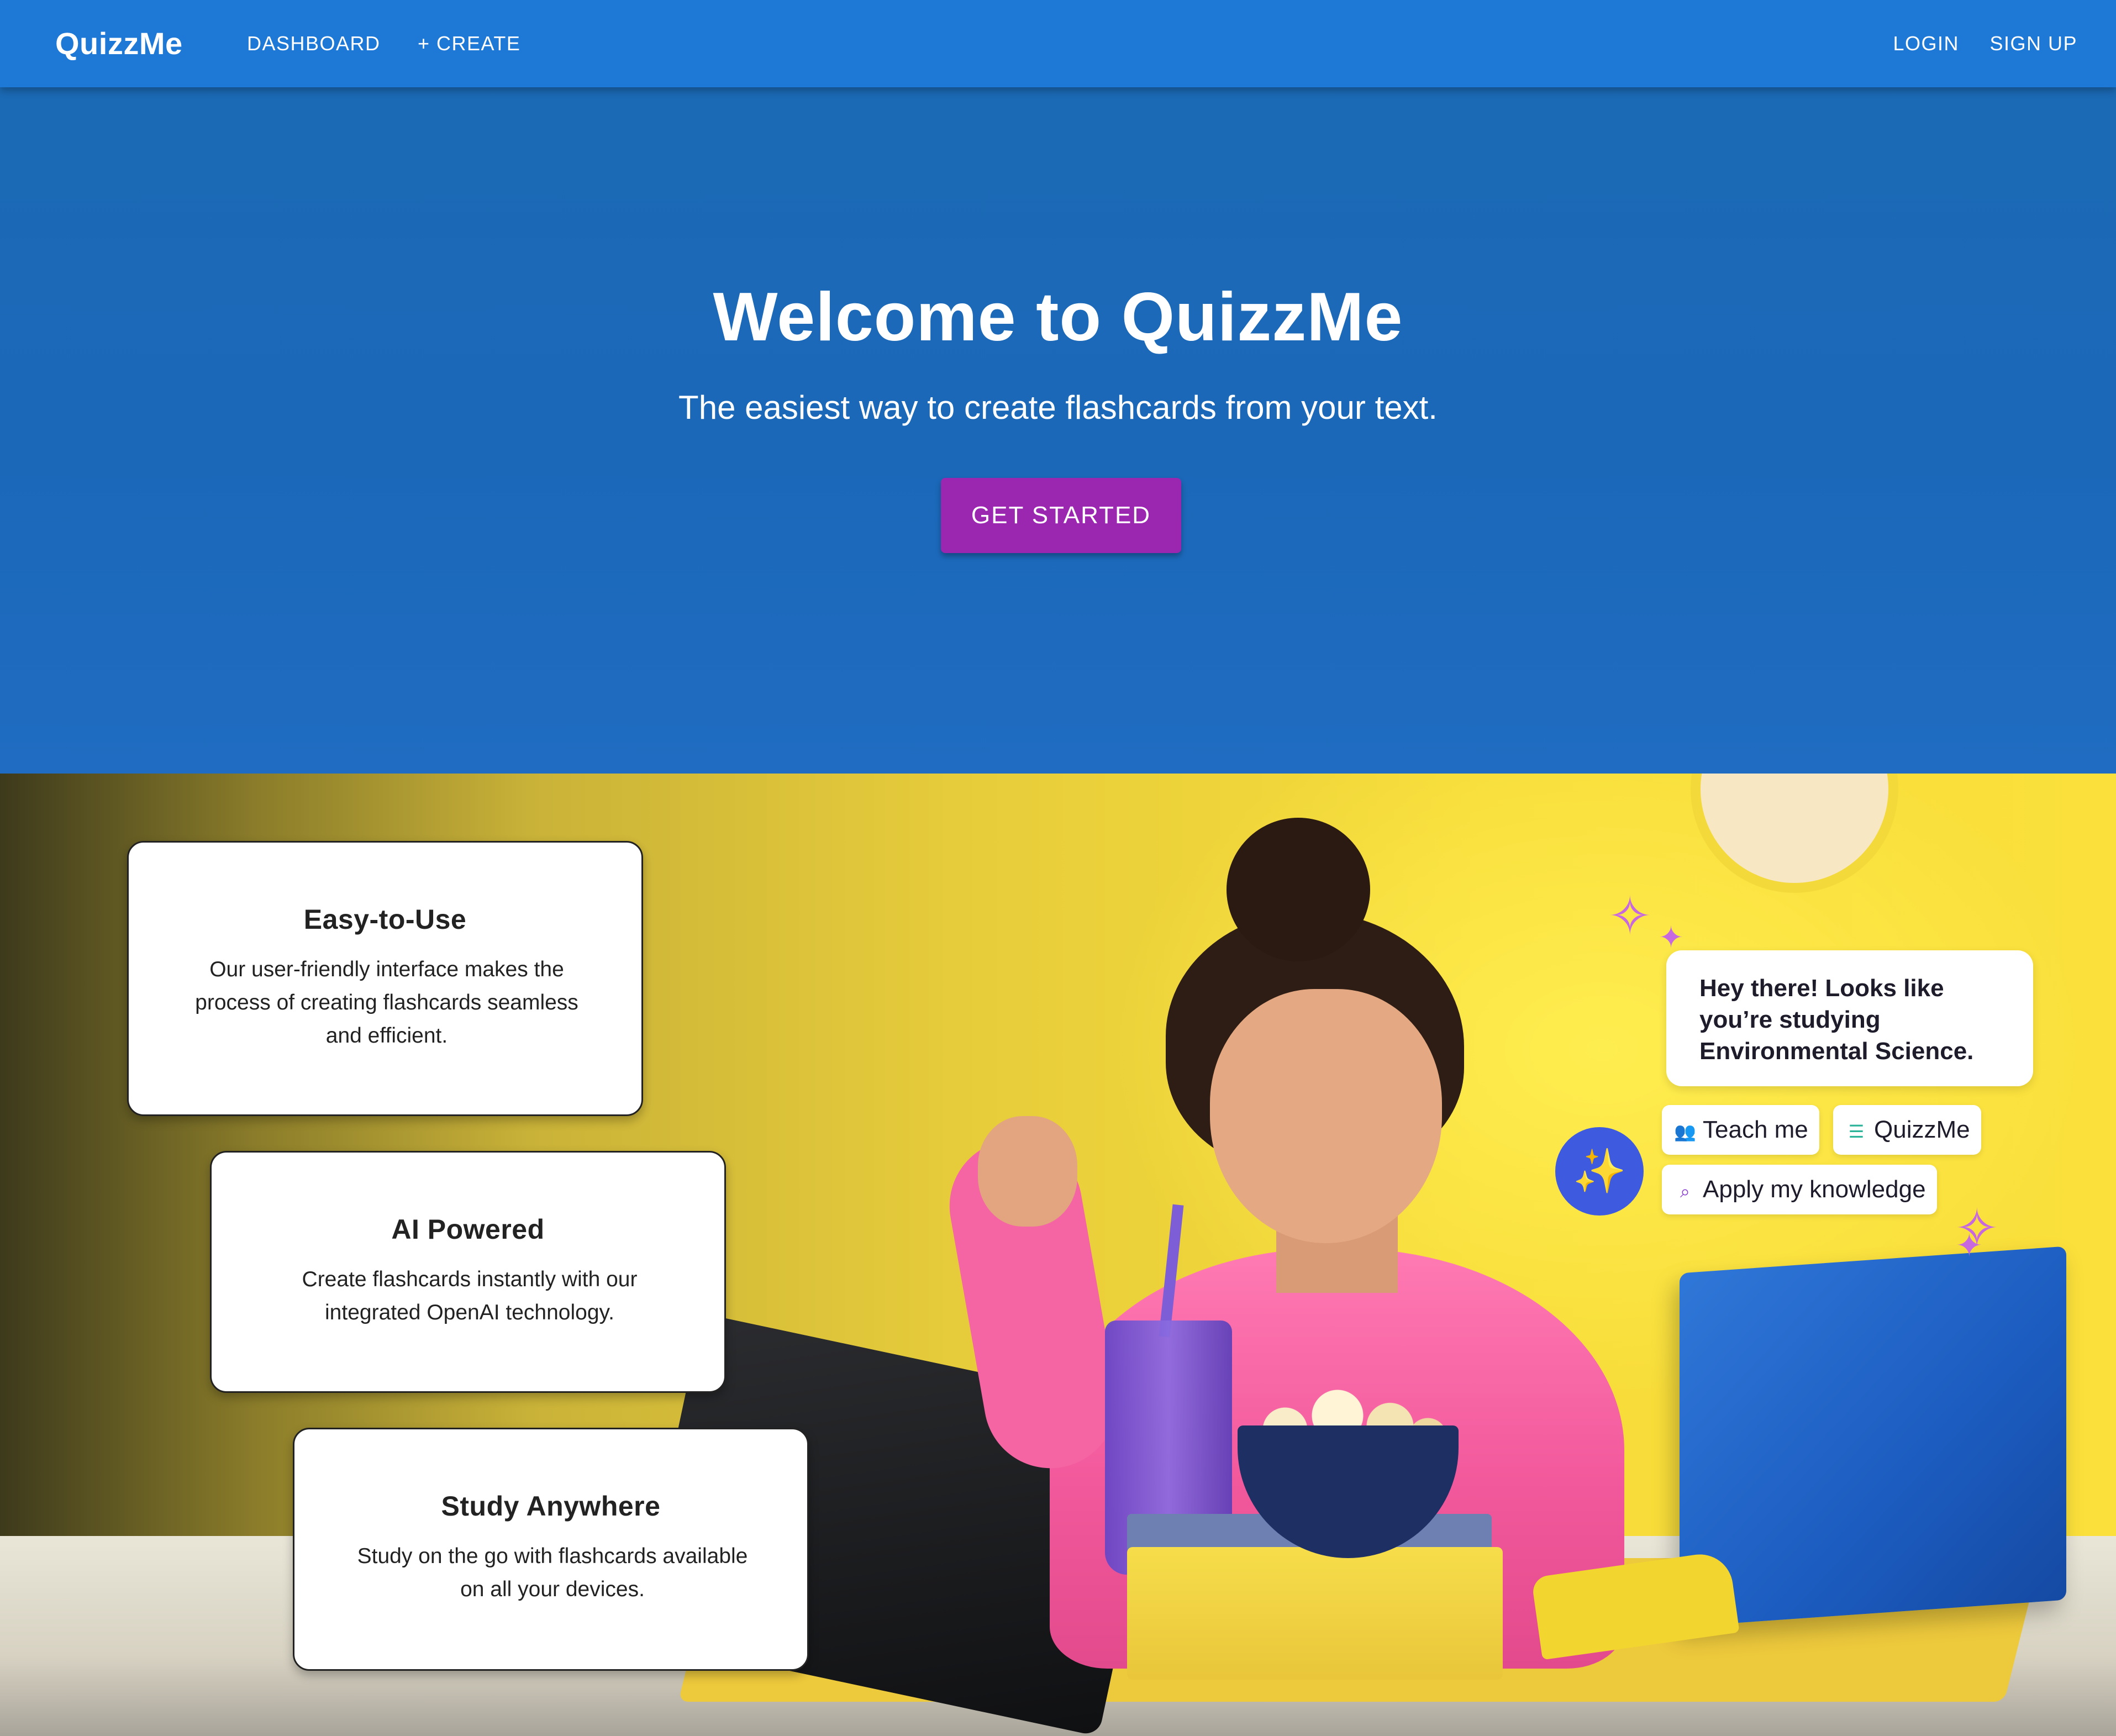 The width and height of the screenshot is (2116, 1736). What do you see at coordinates (1326, 1116) in the screenshot?
I see `student-face` at bounding box center [1326, 1116].